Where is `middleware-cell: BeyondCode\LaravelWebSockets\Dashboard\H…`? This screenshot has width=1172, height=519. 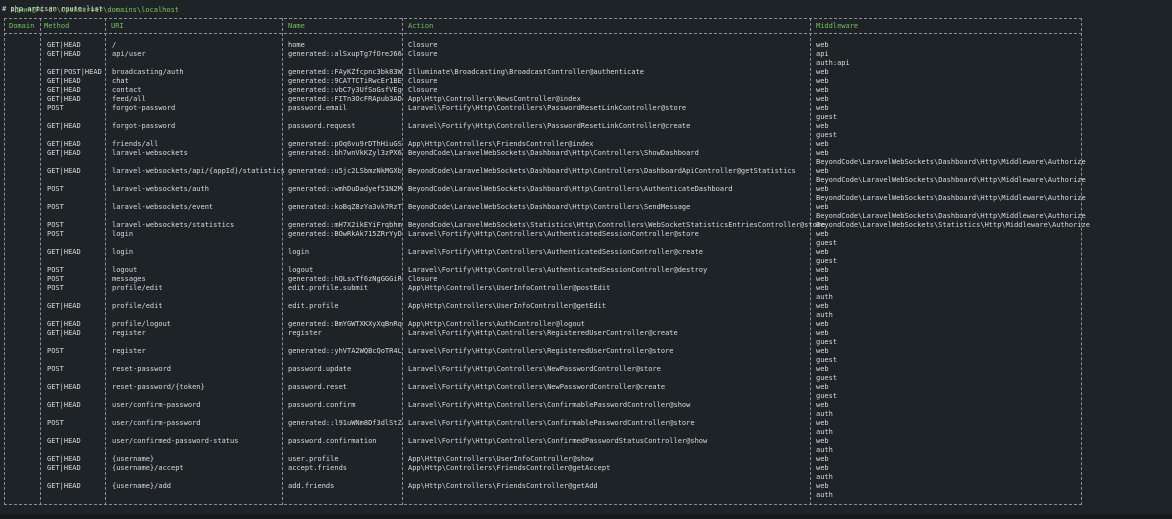
middleware-cell: BeyondCode\LaravelWebSockets\Dashboard\H… is located at coordinates (951, 216).